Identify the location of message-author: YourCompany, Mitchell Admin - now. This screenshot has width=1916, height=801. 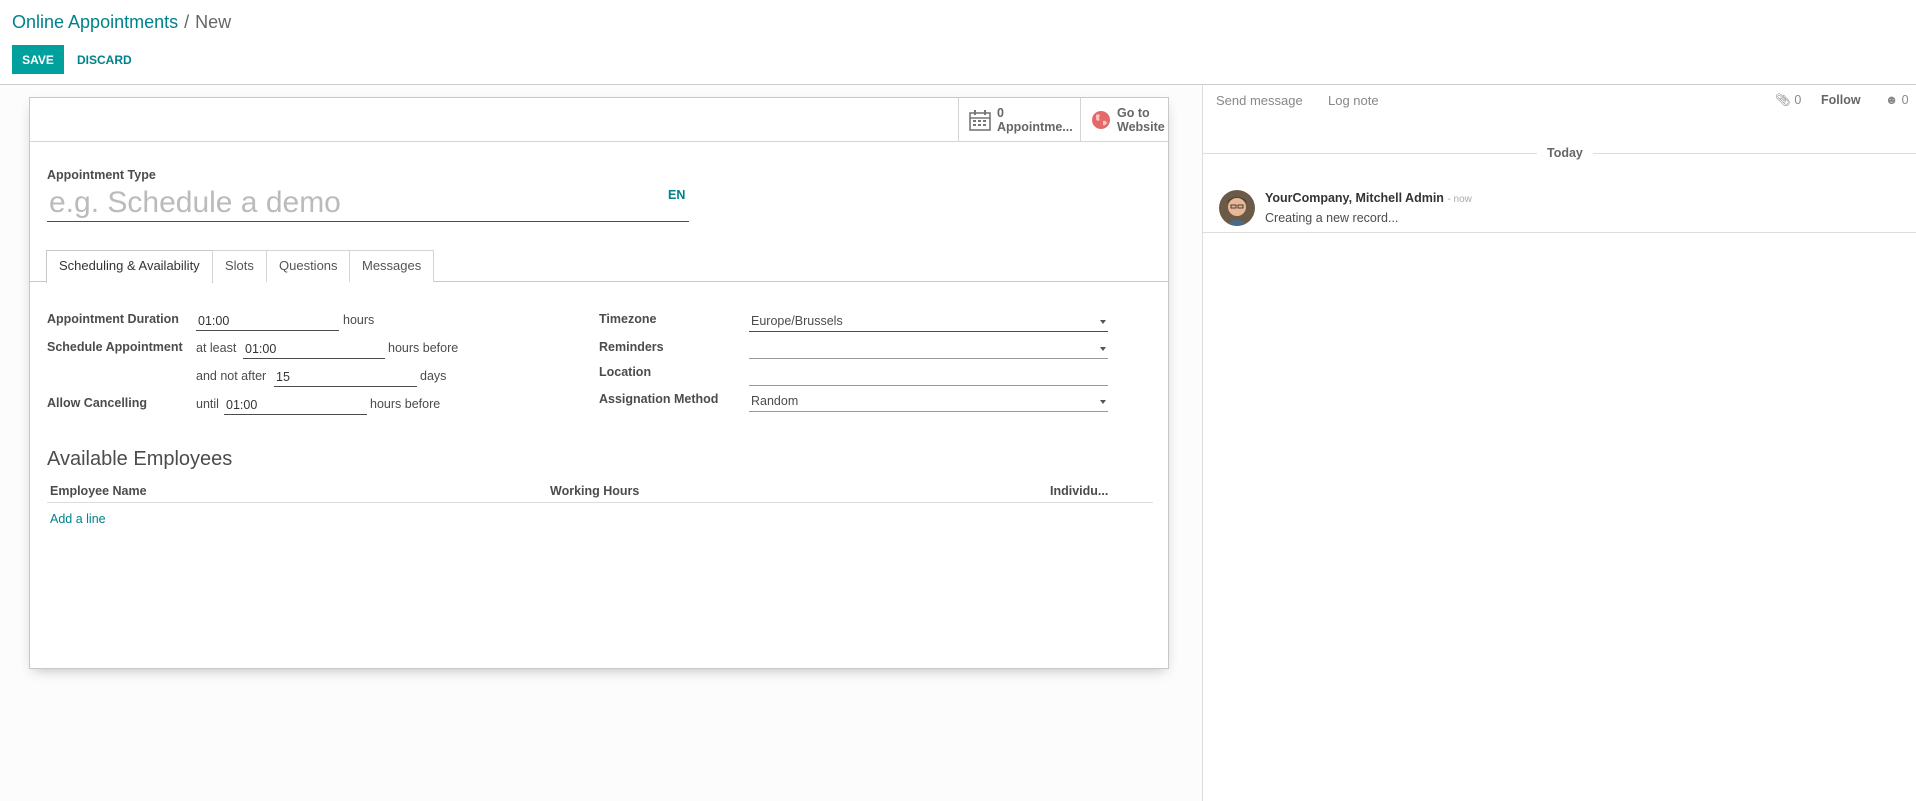
(1368, 198).